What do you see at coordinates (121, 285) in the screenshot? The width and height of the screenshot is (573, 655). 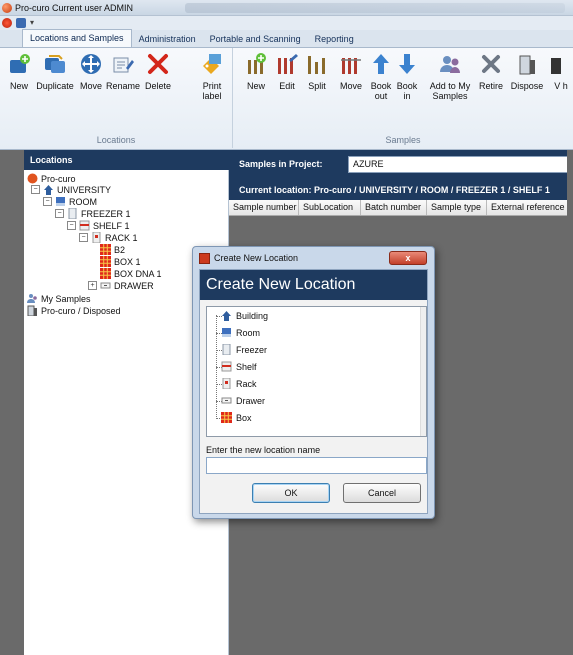 I see `tree-item-drawer: + DRAWER` at bounding box center [121, 285].